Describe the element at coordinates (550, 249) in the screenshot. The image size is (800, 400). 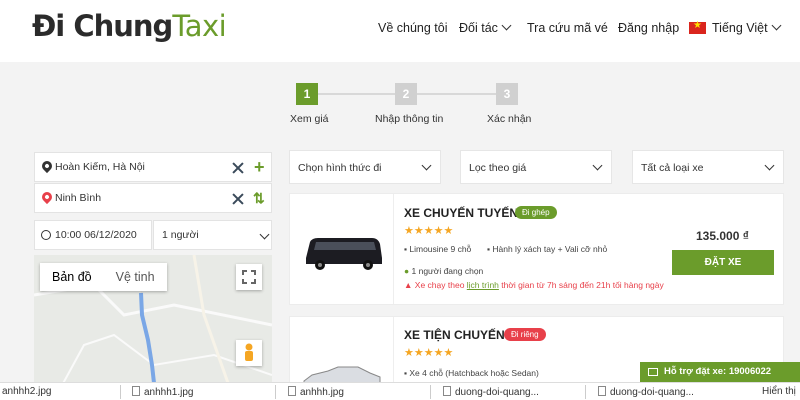
I see `luggage-spec-text: Hành lý xách tay + Vali cỡ nhỏ` at that location.